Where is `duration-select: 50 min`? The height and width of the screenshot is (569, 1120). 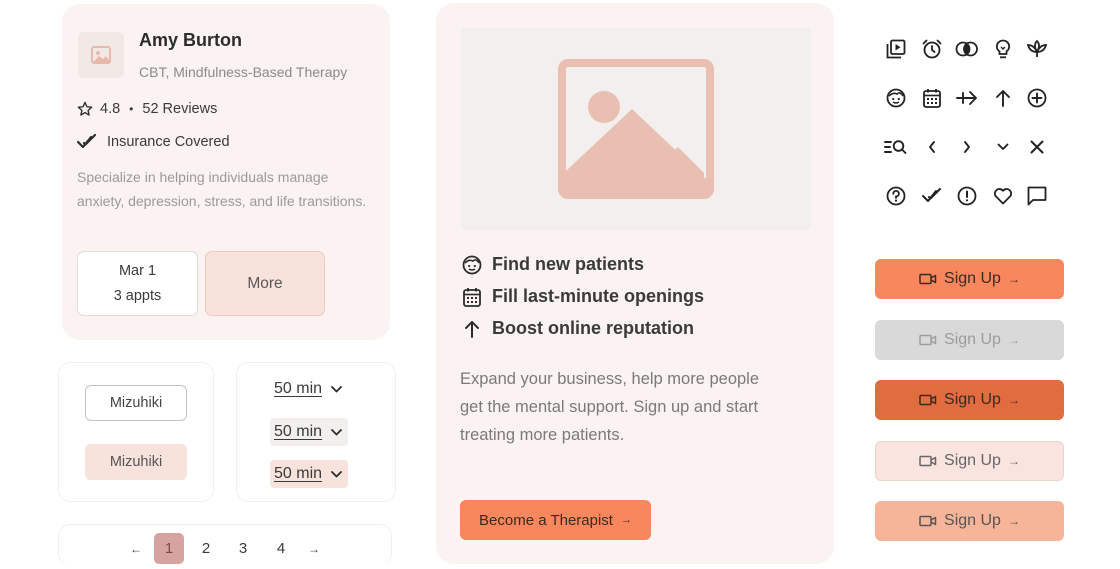
duration-select: 50 min is located at coordinates (309, 389).